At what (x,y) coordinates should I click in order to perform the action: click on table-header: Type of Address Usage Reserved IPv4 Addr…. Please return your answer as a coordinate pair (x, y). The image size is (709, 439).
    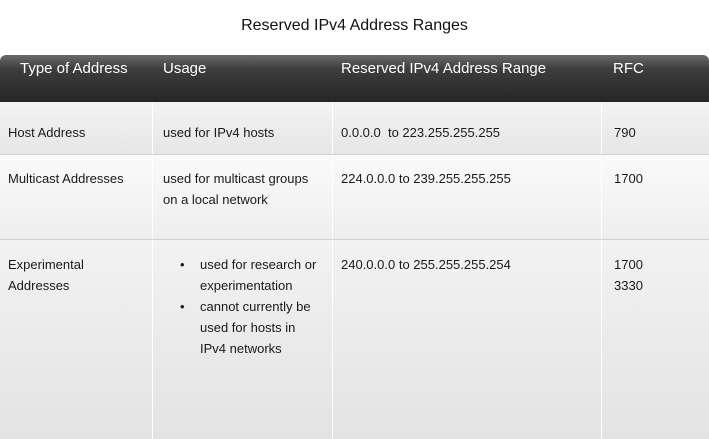
    Looking at the image, I should click on (354, 78).